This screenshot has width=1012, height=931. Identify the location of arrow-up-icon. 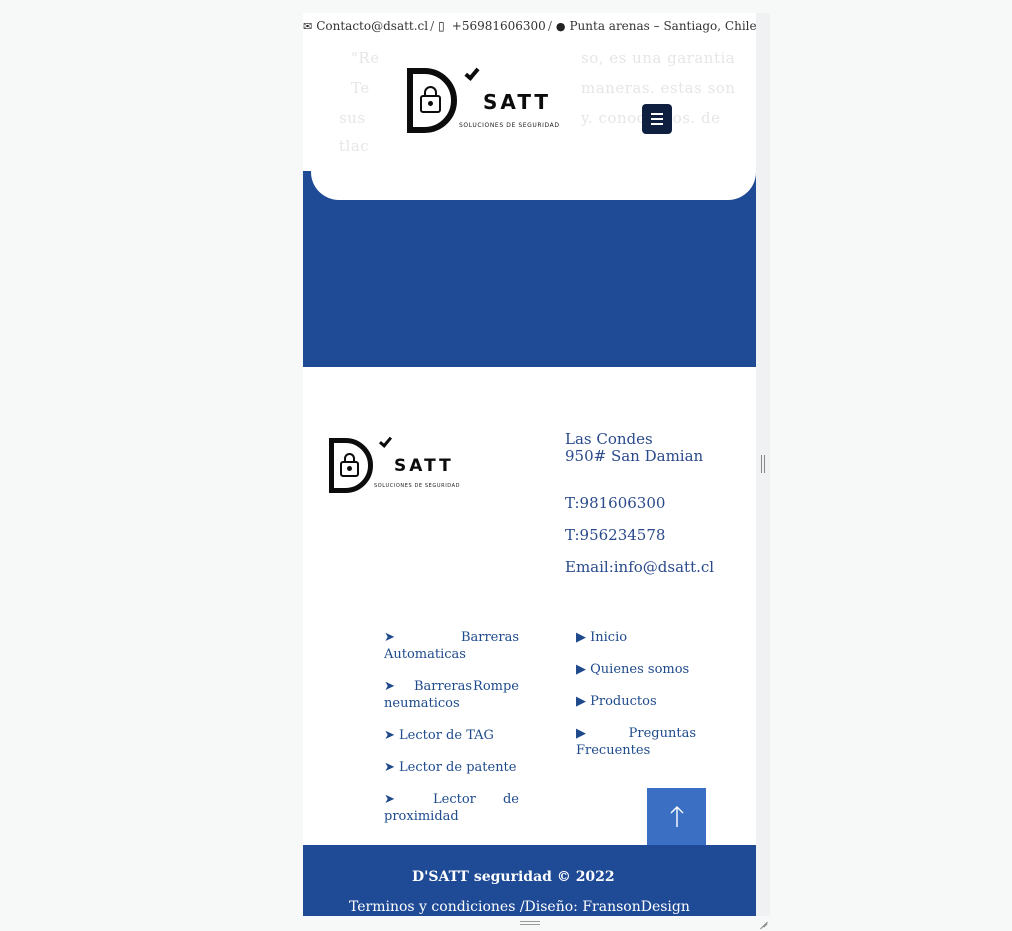
(677, 820).